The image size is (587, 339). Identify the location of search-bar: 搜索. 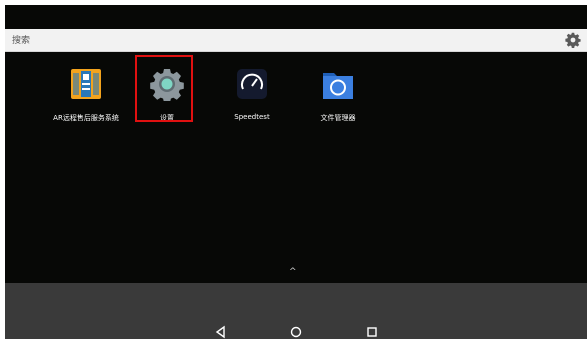
(296, 40).